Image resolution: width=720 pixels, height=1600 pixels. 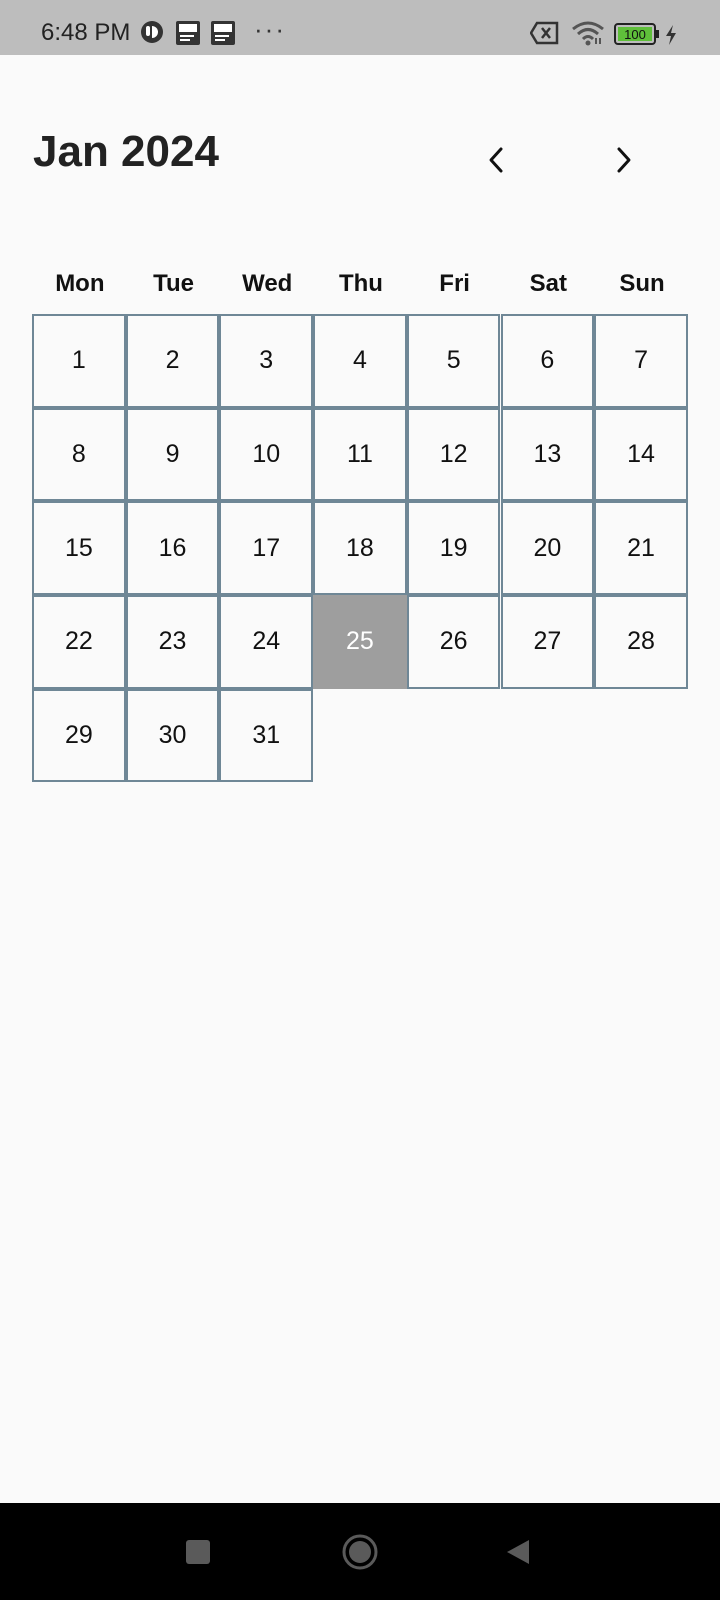 I want to click on recents-icon, so click(x=198, y=1551).